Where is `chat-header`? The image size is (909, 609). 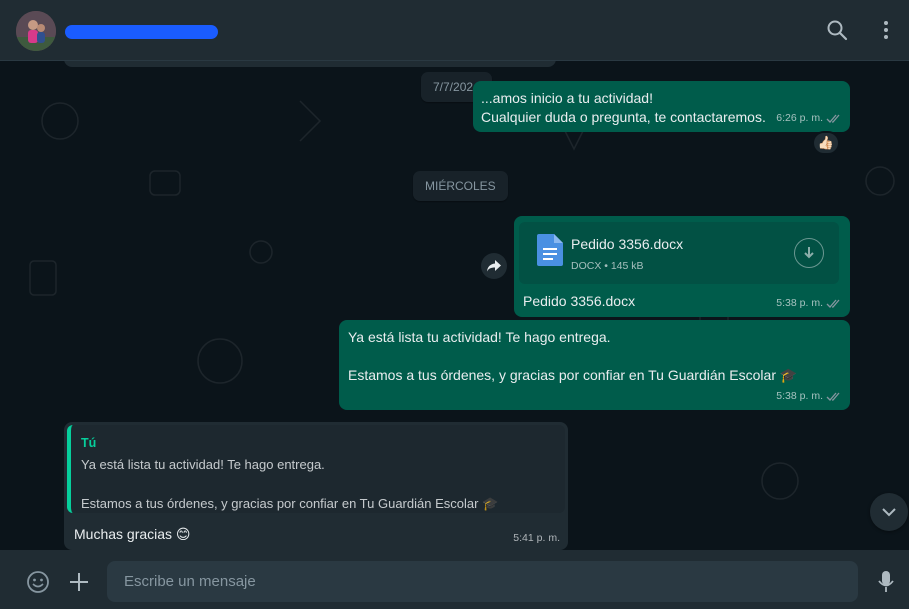 chat-header is located at coordinates (454, 30).